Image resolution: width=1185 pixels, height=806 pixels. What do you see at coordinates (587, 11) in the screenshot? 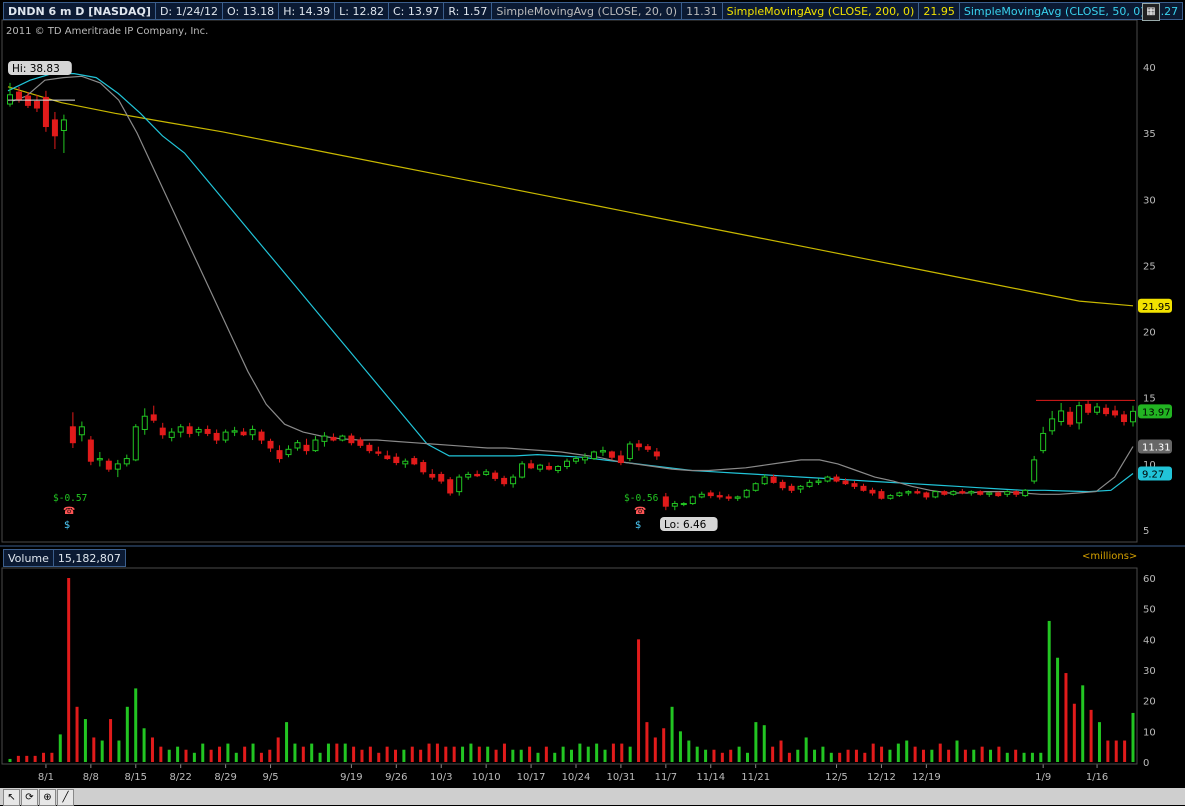
I see `sma20-study-label: SimpleMovingAvg (CLOSE, 20, 0)` at bounding box center [587, 11].